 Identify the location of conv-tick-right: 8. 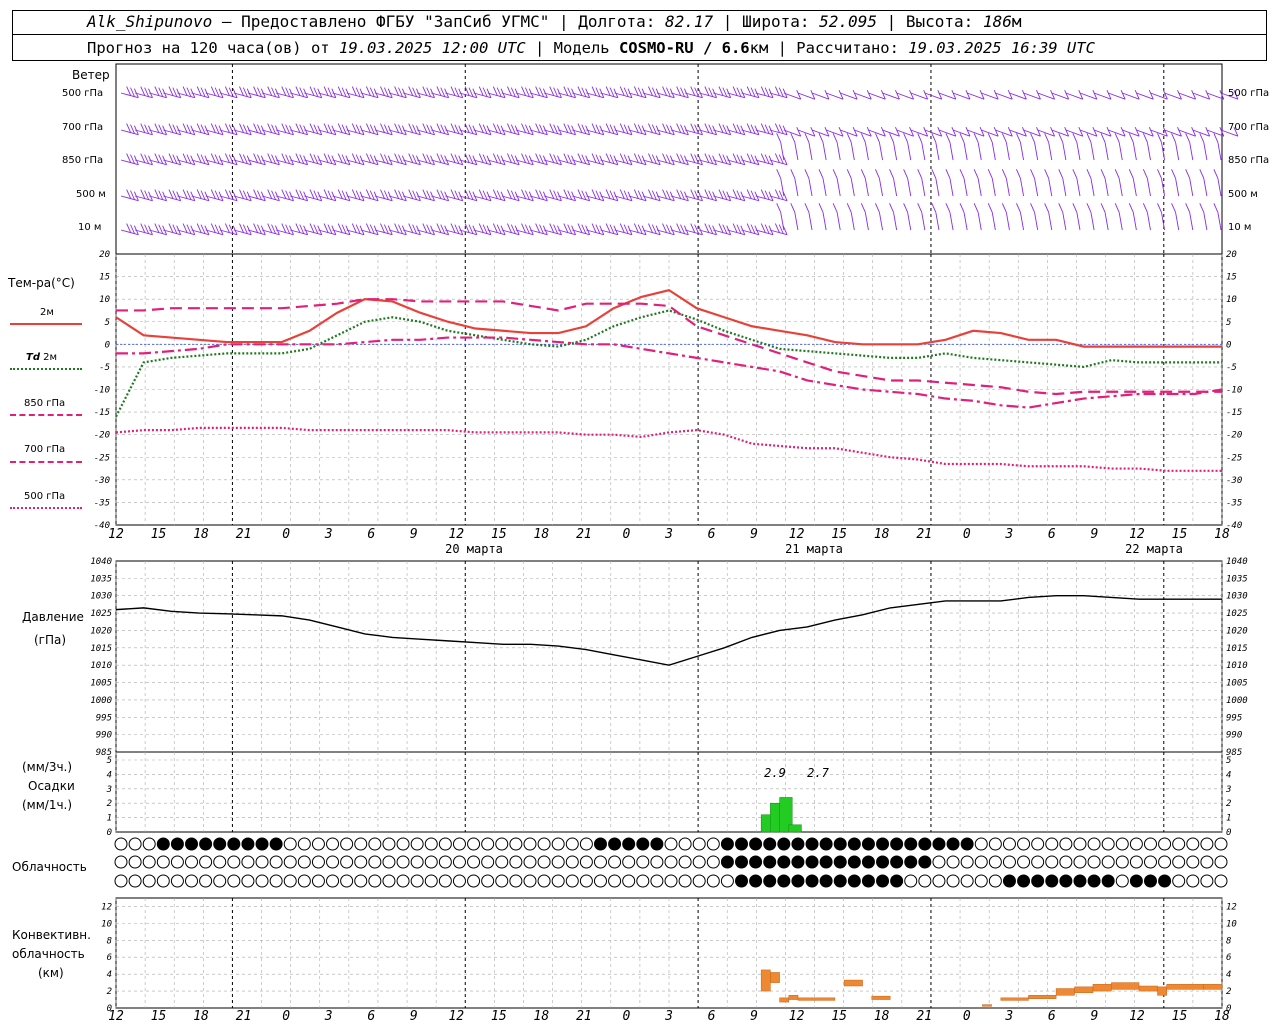
(1228, 941).